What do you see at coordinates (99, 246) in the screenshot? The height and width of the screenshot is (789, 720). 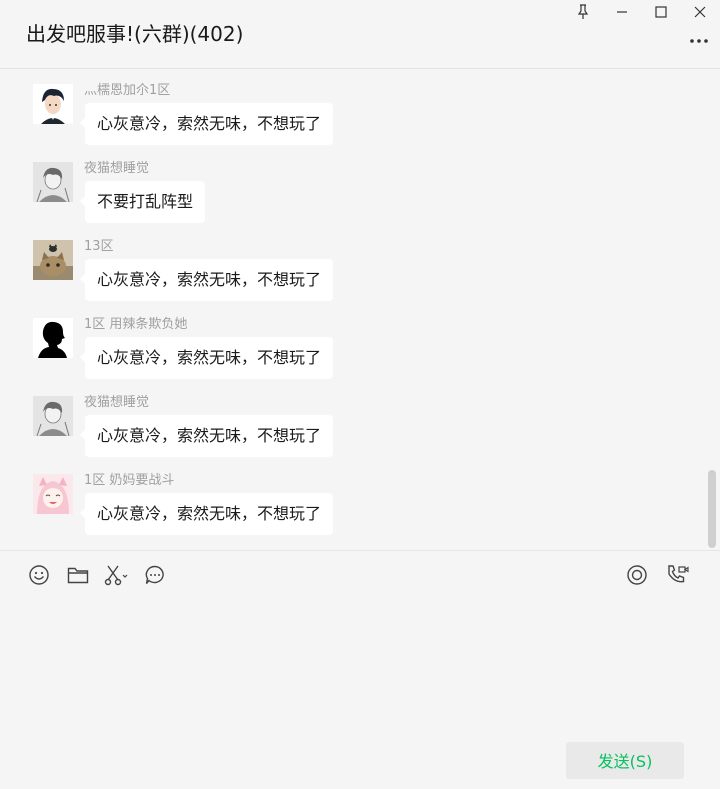 I see `sender-name: 13区` at bounding box center [99, 246].